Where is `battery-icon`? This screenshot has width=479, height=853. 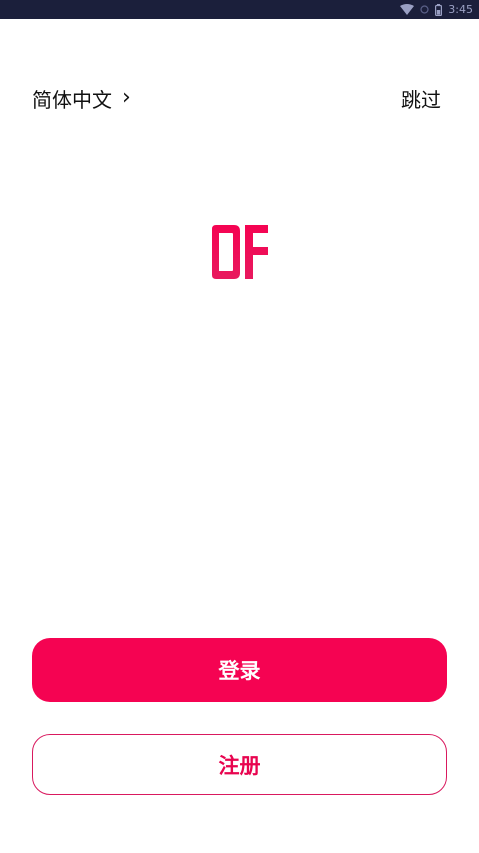 battery-icon is located at coordinates (439, 9).